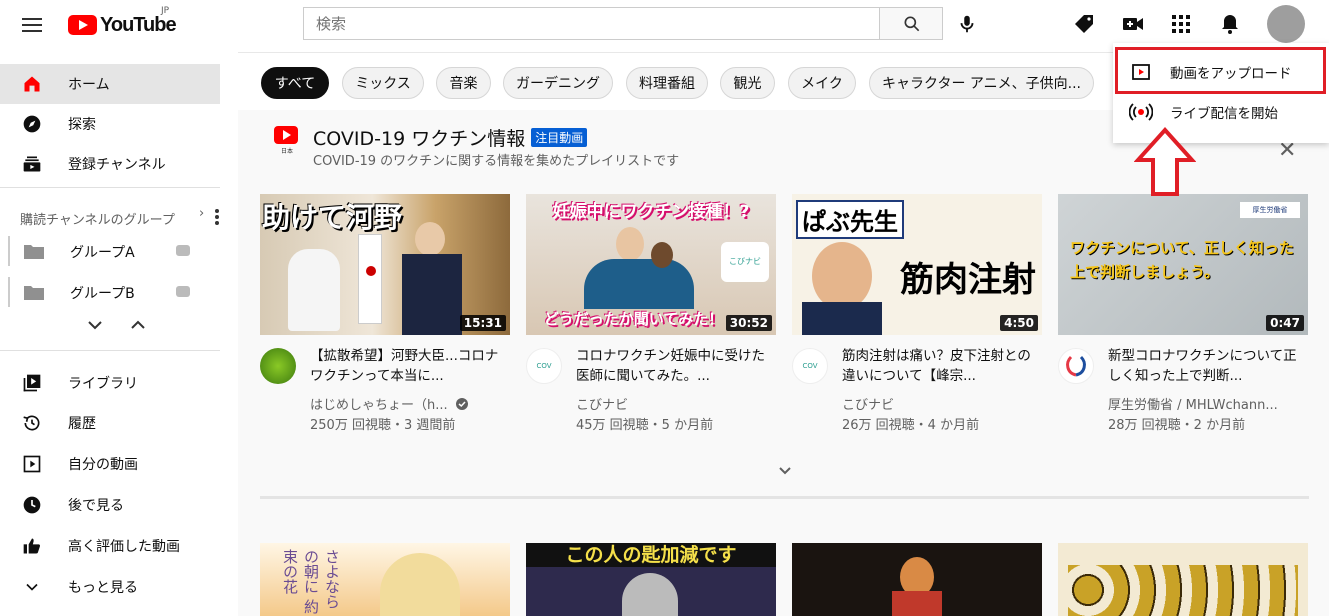  Describe the element at coordinates (383, 83) in the screenshot. I see `chip-mix: ミックス` at that location.